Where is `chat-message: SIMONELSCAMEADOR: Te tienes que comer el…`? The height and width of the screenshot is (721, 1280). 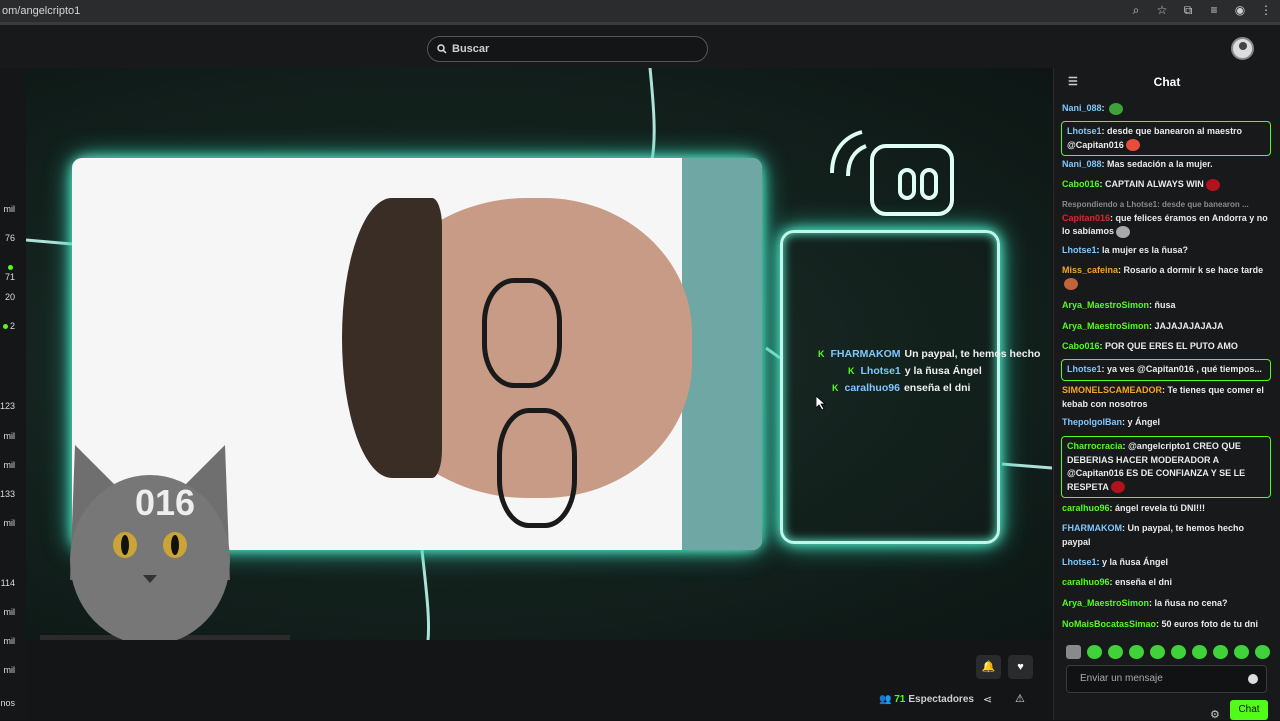
chat-message: SIMONELSCAMEADOR: Te tienes que comer el… is located at coordinates (1163, 397).